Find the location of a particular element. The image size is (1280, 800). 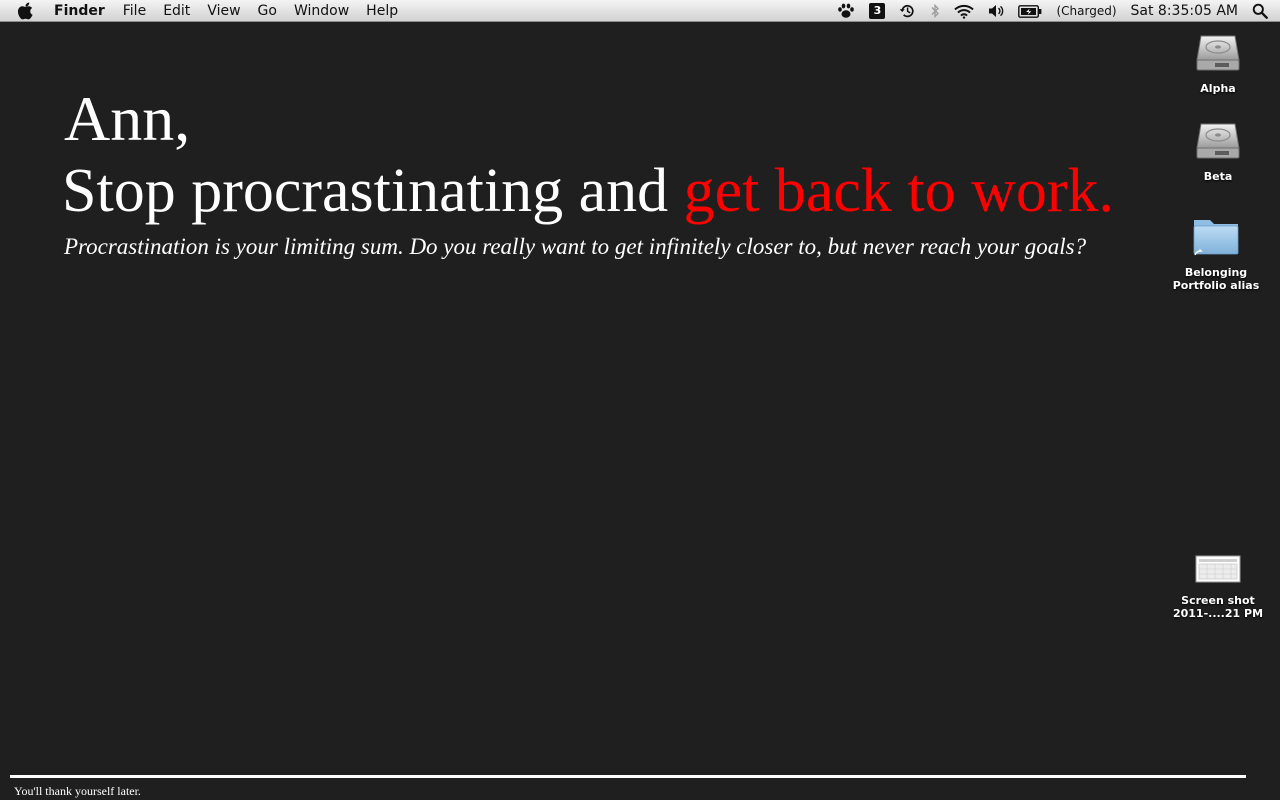

paw-icon is located at coordinates (846, 11).